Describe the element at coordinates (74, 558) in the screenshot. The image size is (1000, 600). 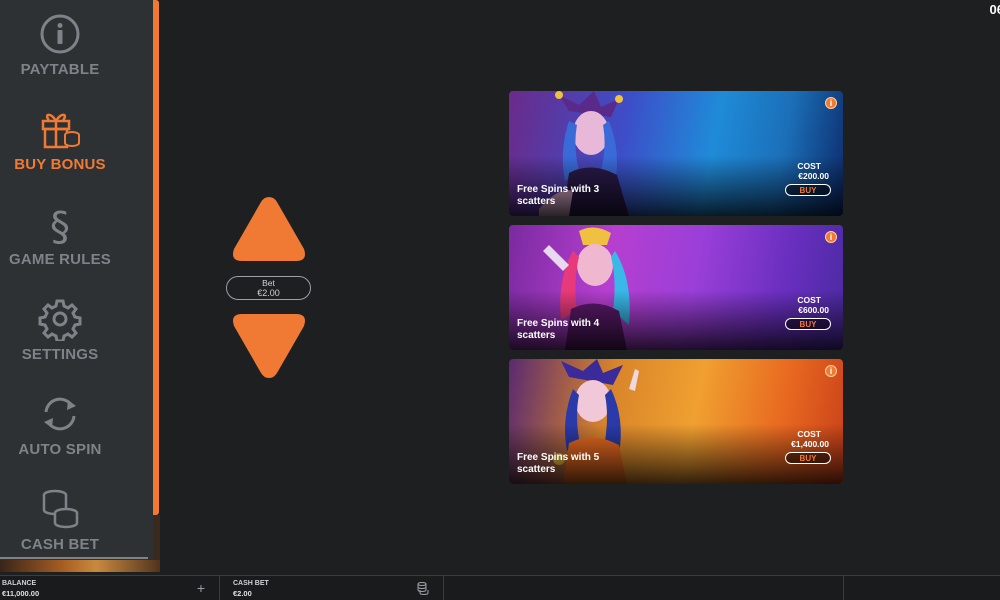
I see `sidebar-divider` at that location.